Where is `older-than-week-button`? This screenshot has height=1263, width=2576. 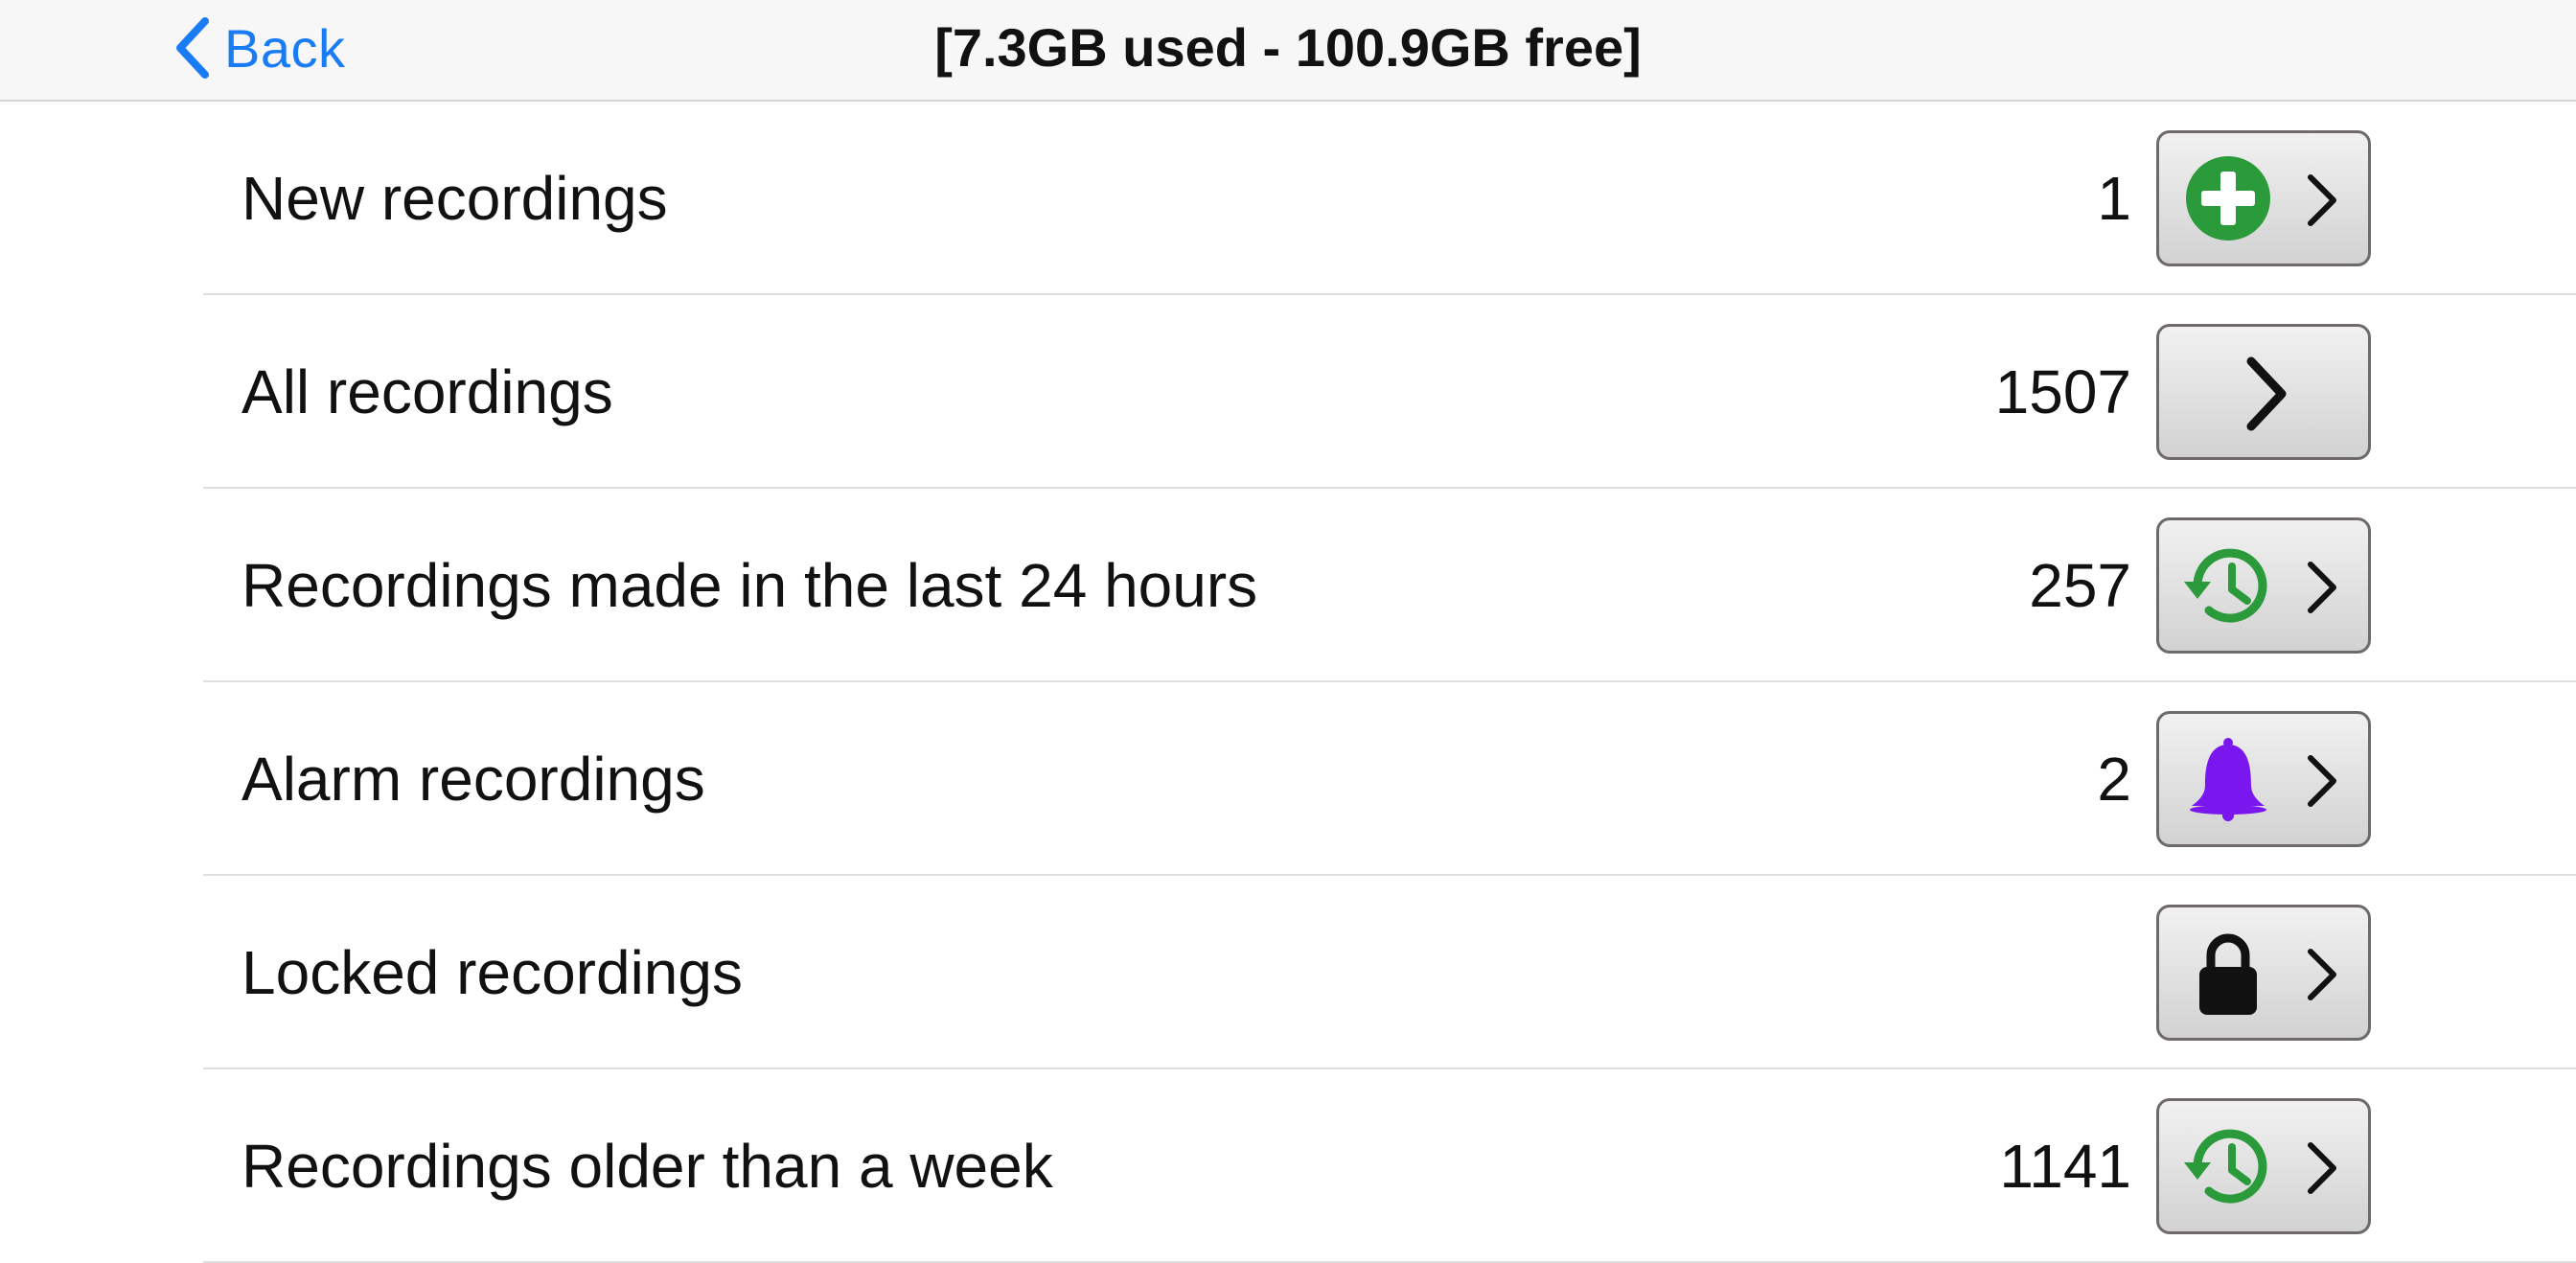
older-than-week-button is located at coordinates (2263, 1166).